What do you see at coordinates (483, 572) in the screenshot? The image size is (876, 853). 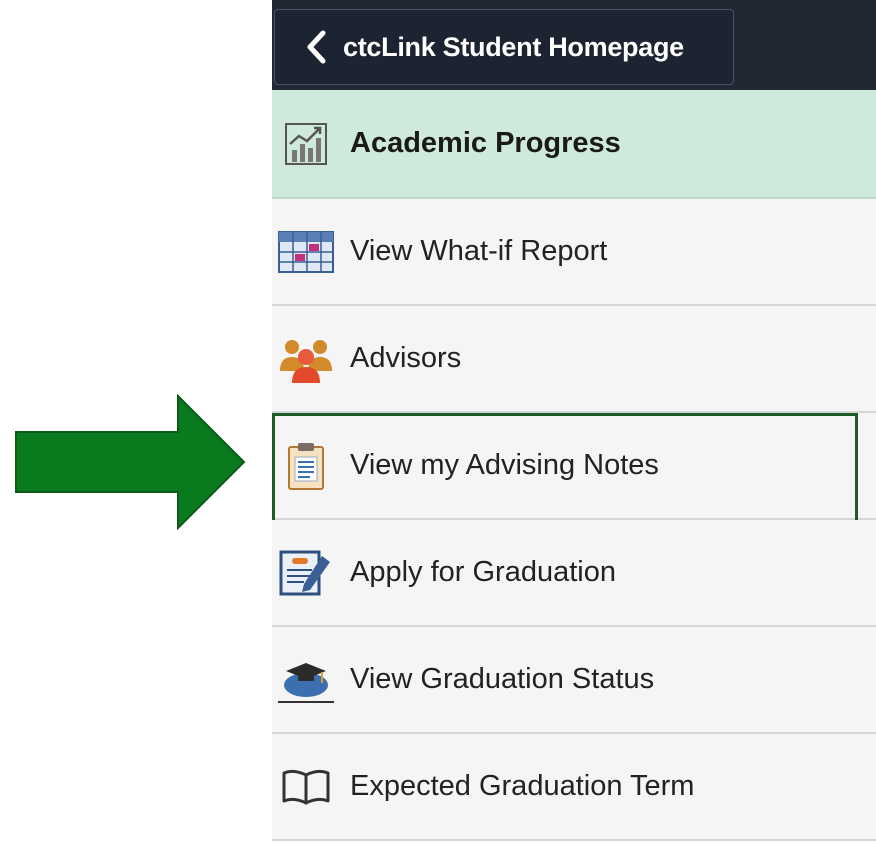 I see `sidebar-item-label: Apply for Graduation` at bounding box center [483, 572].